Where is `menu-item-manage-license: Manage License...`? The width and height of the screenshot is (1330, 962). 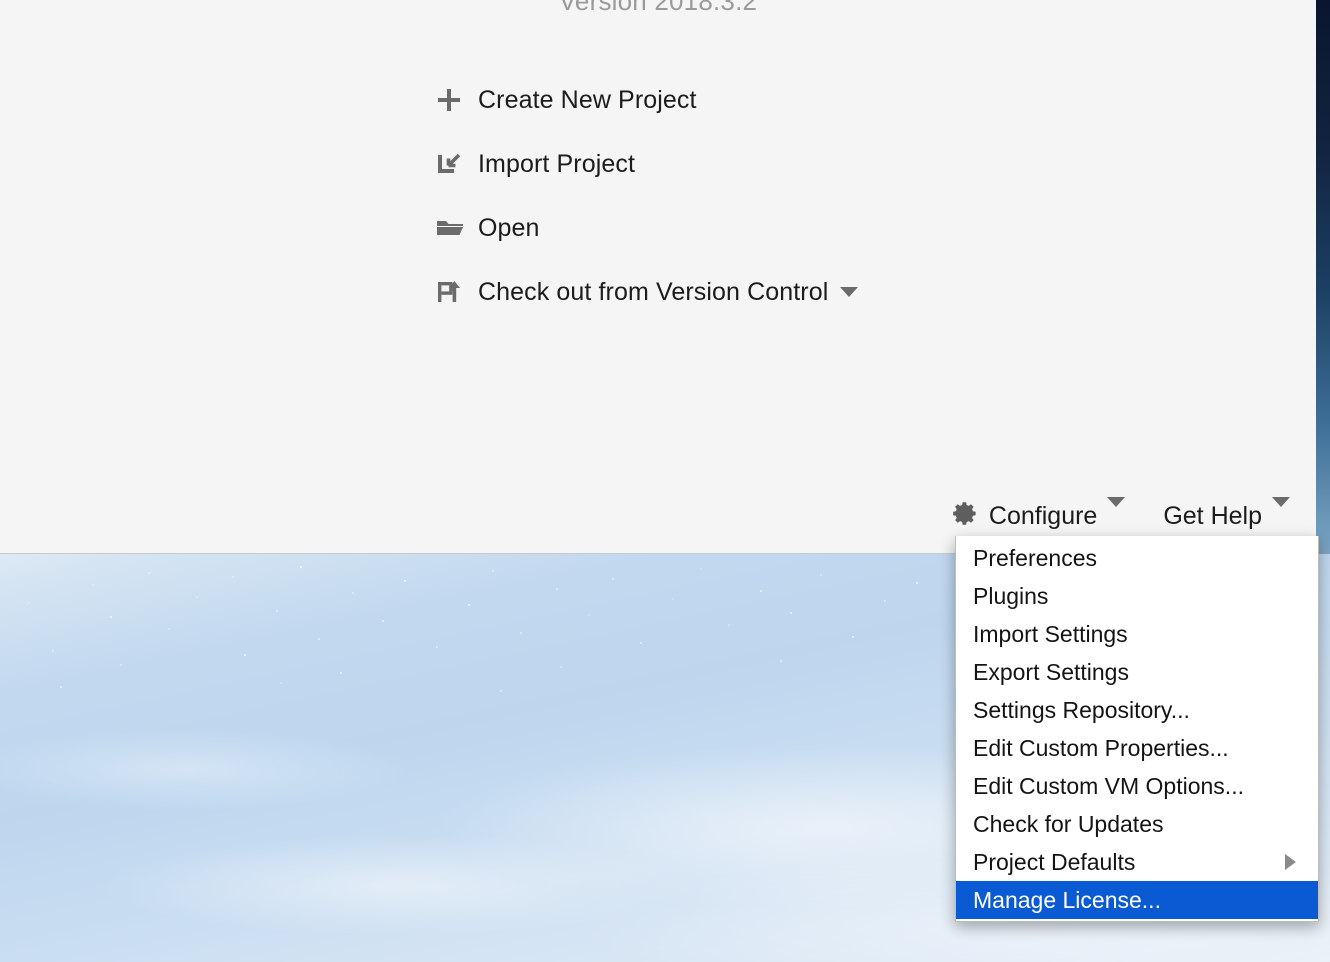 menu-item-manage-license: Manage License... is located at coordinates (1137, 900).